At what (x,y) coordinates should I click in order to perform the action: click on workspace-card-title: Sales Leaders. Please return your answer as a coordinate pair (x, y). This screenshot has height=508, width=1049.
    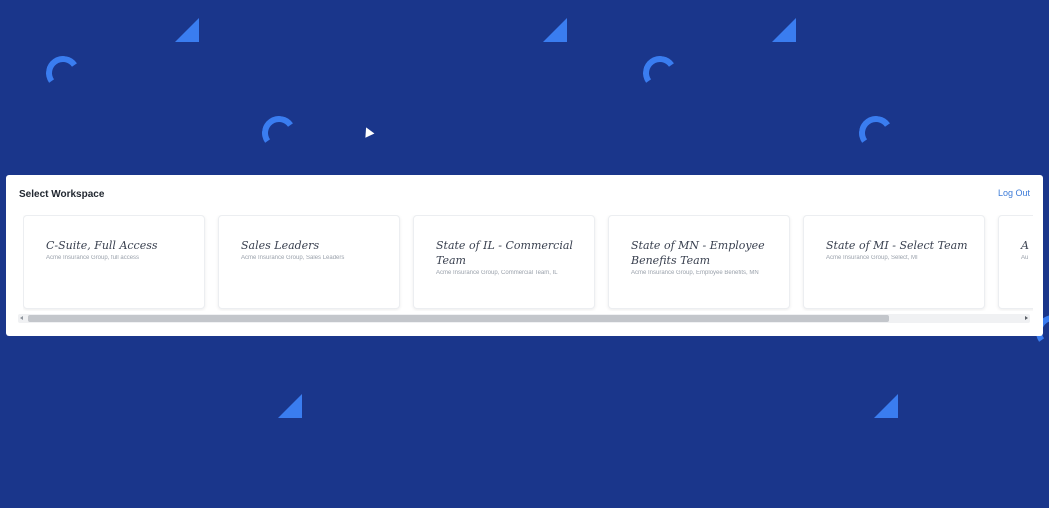
    Looking at the image, I should click on (280, 245).